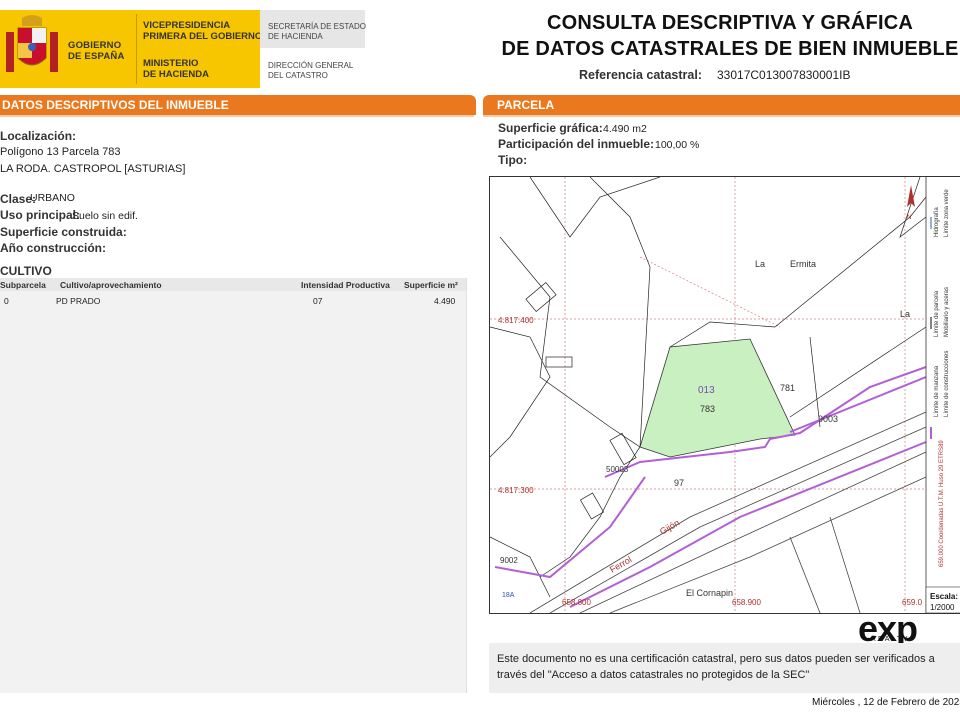 Image resolution: width=960 pixels, height=720 pixels. What do you see at coordinates (828, 419) in the screenshot?
I see `parcel-label-9003: 9003` at bounding box center [828, 419].